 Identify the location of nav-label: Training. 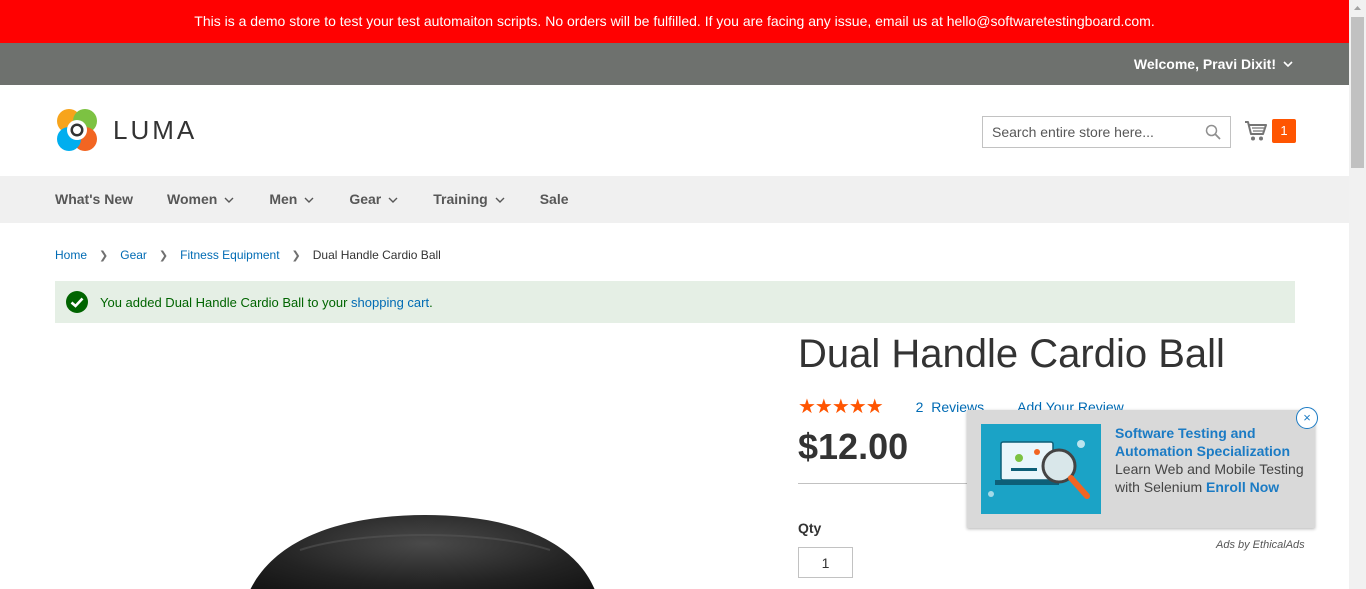
(460, 199).